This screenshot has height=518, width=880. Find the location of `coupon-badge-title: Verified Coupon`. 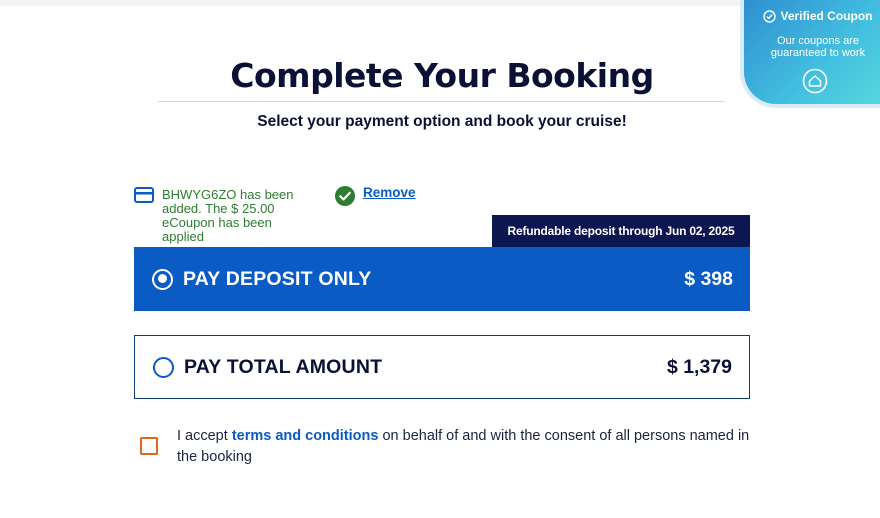

coupon-badge-title: Verified Coupon is located at coordinates (816, 16).